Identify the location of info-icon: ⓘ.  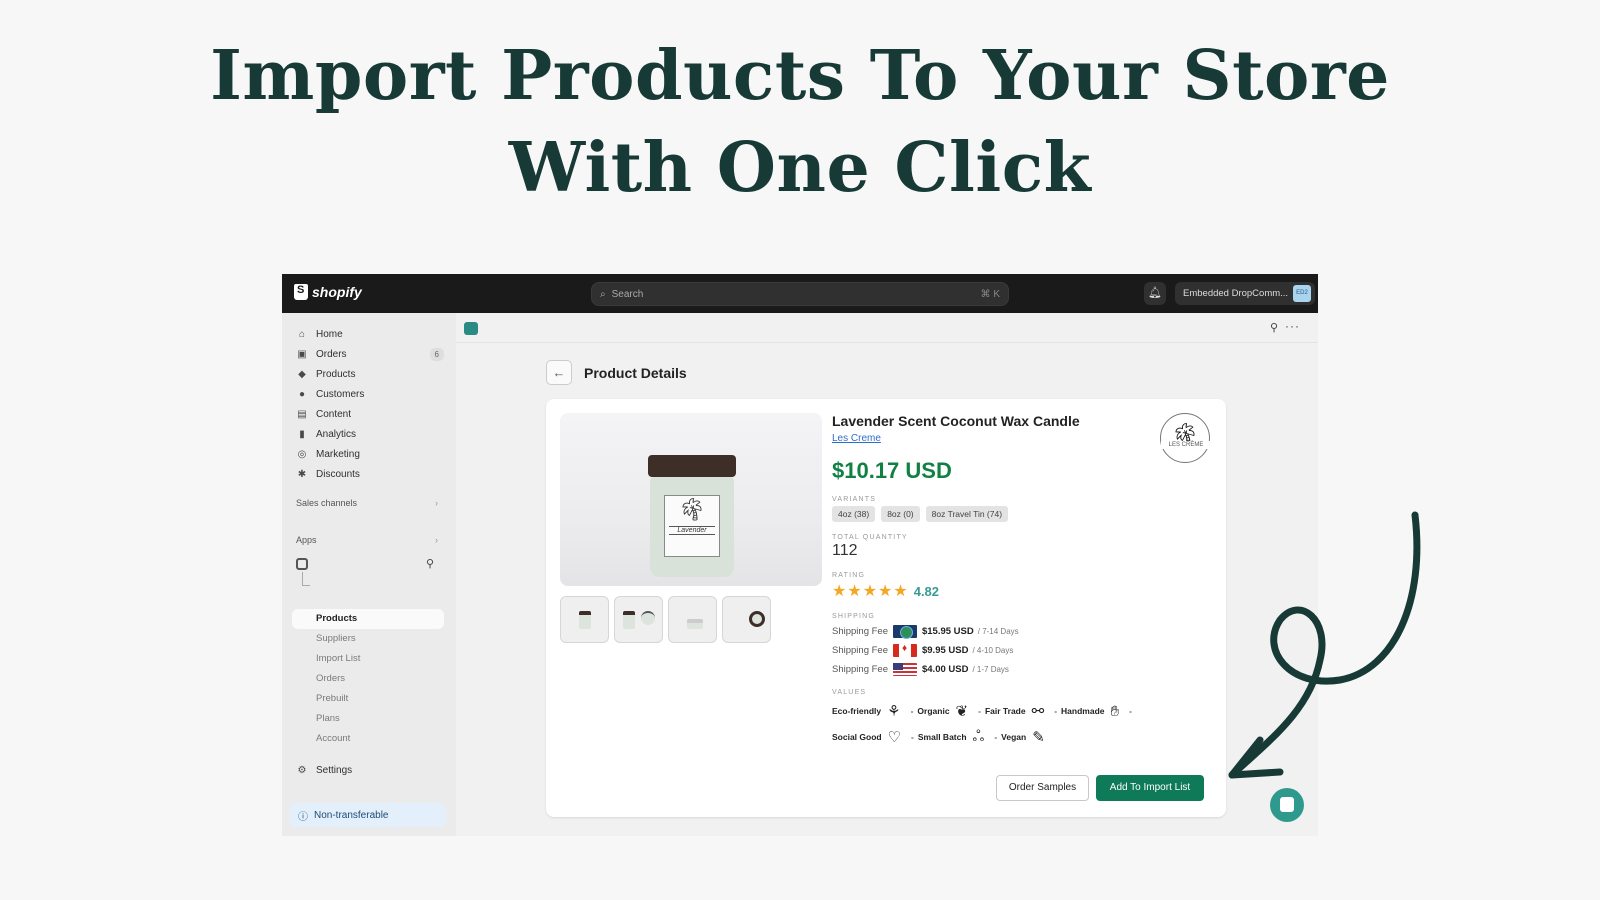
(303, 817).